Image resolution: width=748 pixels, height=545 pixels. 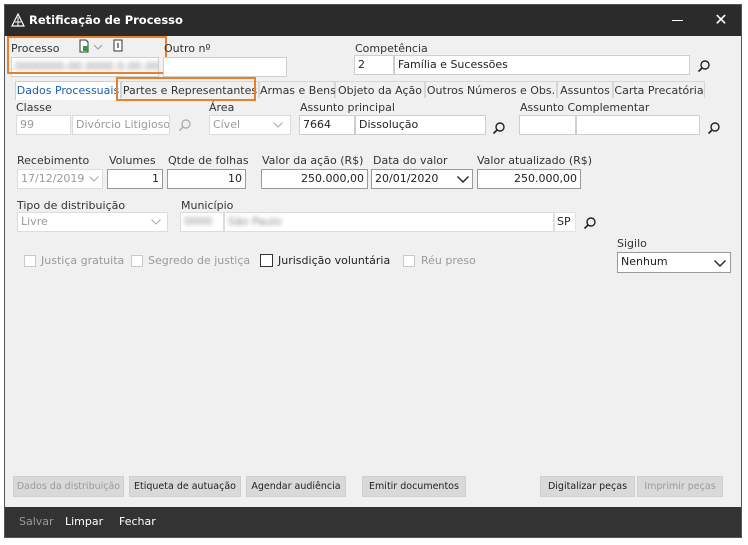 I want to click on volumes-label: Volumes, so click(x=132, y=160).